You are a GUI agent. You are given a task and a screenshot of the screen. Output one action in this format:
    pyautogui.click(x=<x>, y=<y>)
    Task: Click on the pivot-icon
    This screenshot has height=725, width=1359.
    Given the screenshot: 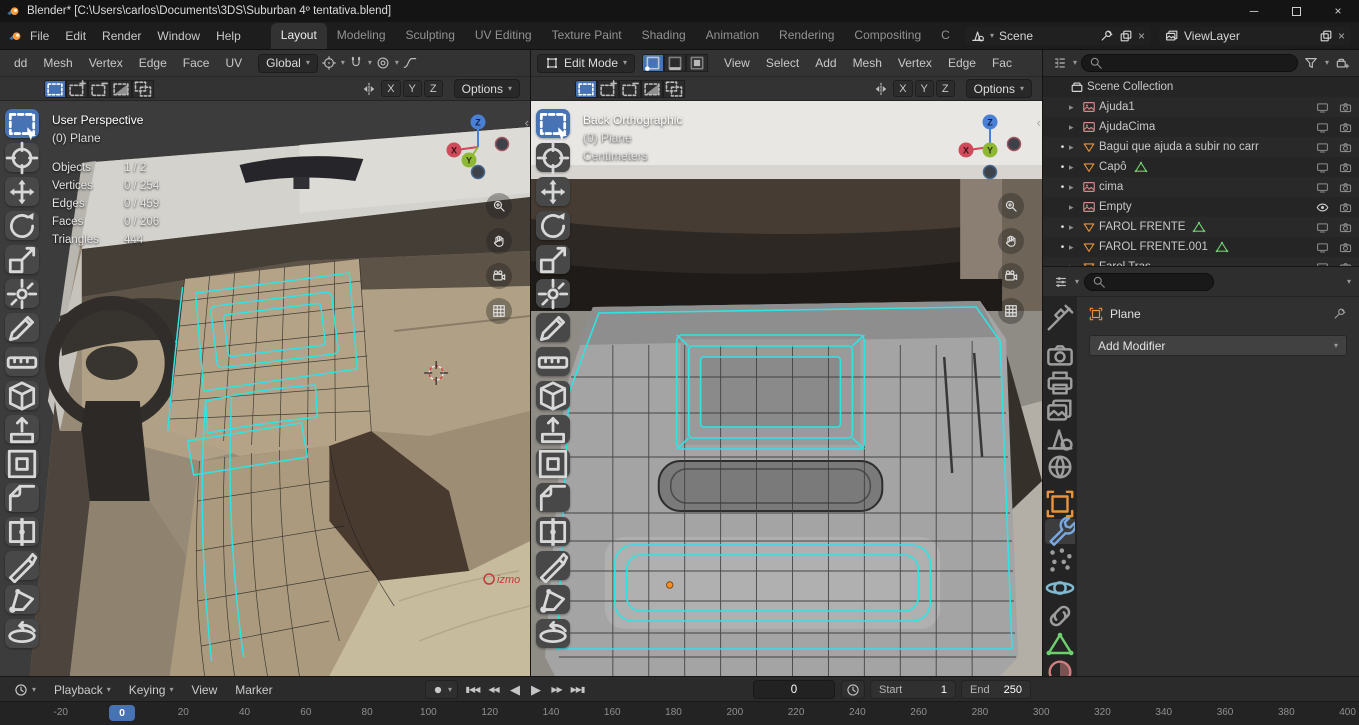 What is the action you would take?
    pyautogui.click(x=329, y=63)
    